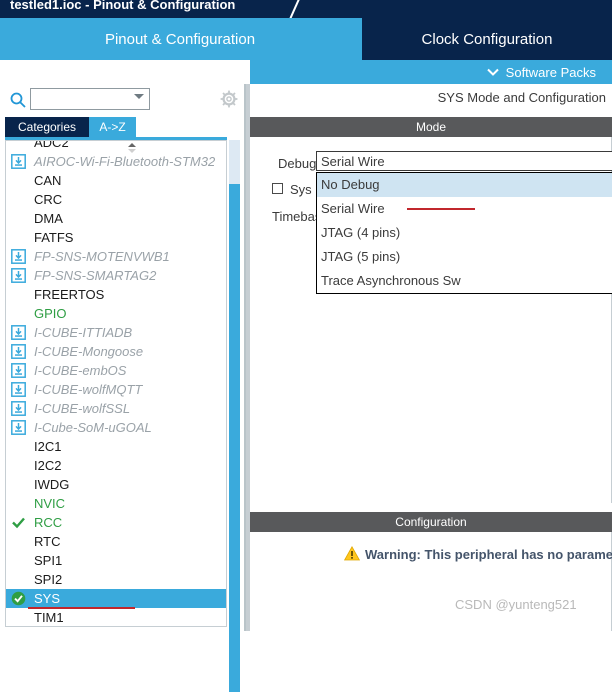 The width and height of the screenshot is (612, 692). What do you see at coordinates (464, 281) in the screenshot?
I see `dropdown-option: Trace Asynchronous Sw` at bounding box center [464, 281].